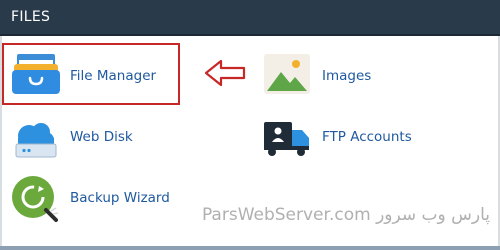 This screenshot has height=250, width=500. I want to click on ftp-accounts-label: FTP Accounts, so click(367, 137).